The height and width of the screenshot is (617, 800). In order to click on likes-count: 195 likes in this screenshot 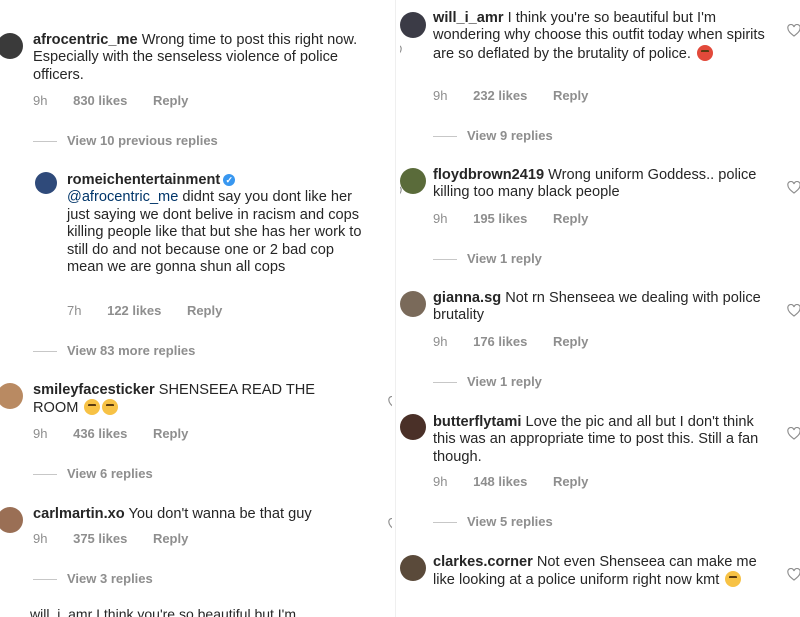, I will do `click(500, 218)`.